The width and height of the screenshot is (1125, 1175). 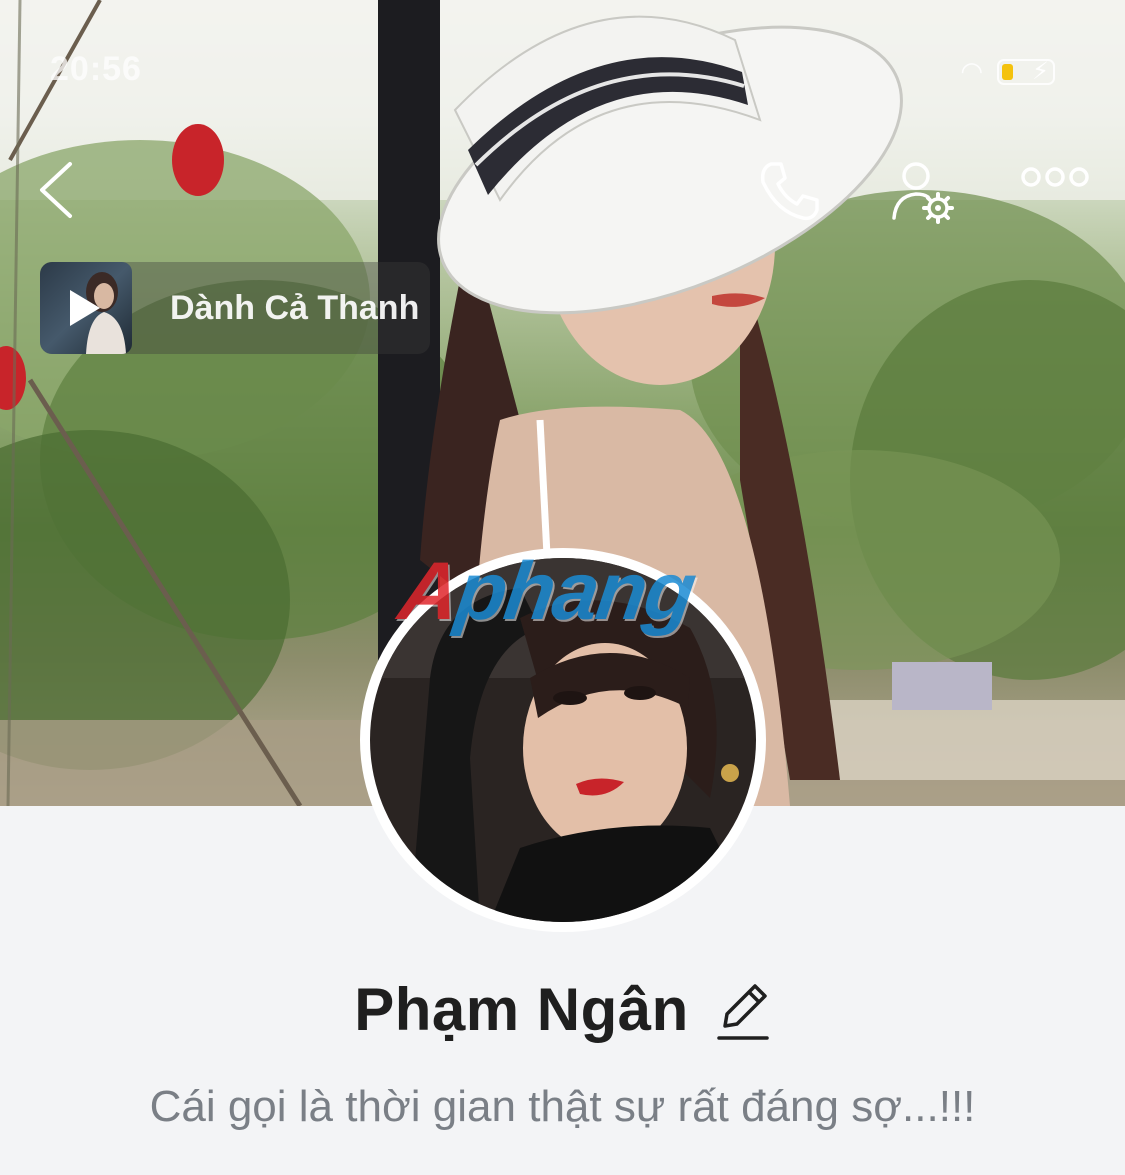 I want to click on charging-bolt-icon: ⚡, so click(x=1040, y=71).